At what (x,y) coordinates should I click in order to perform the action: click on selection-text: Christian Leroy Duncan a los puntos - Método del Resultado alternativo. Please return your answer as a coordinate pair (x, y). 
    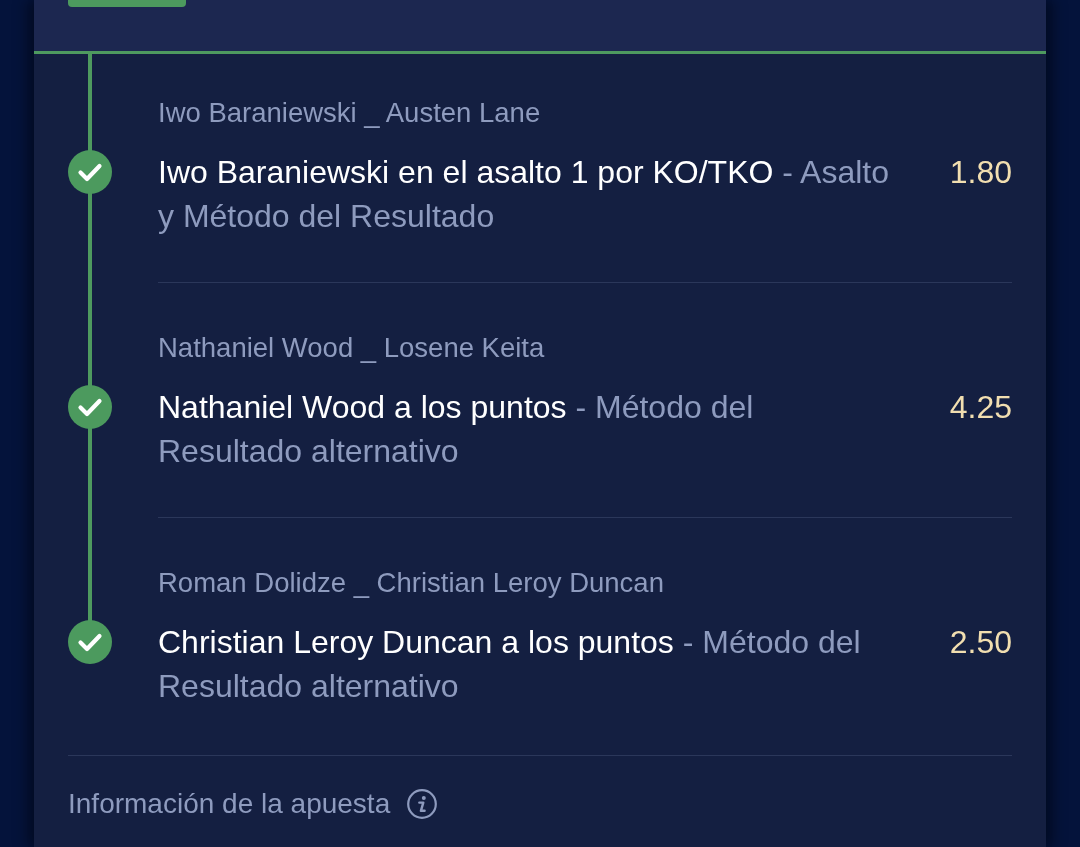
    Looking at the image, I should click on (510, 664).